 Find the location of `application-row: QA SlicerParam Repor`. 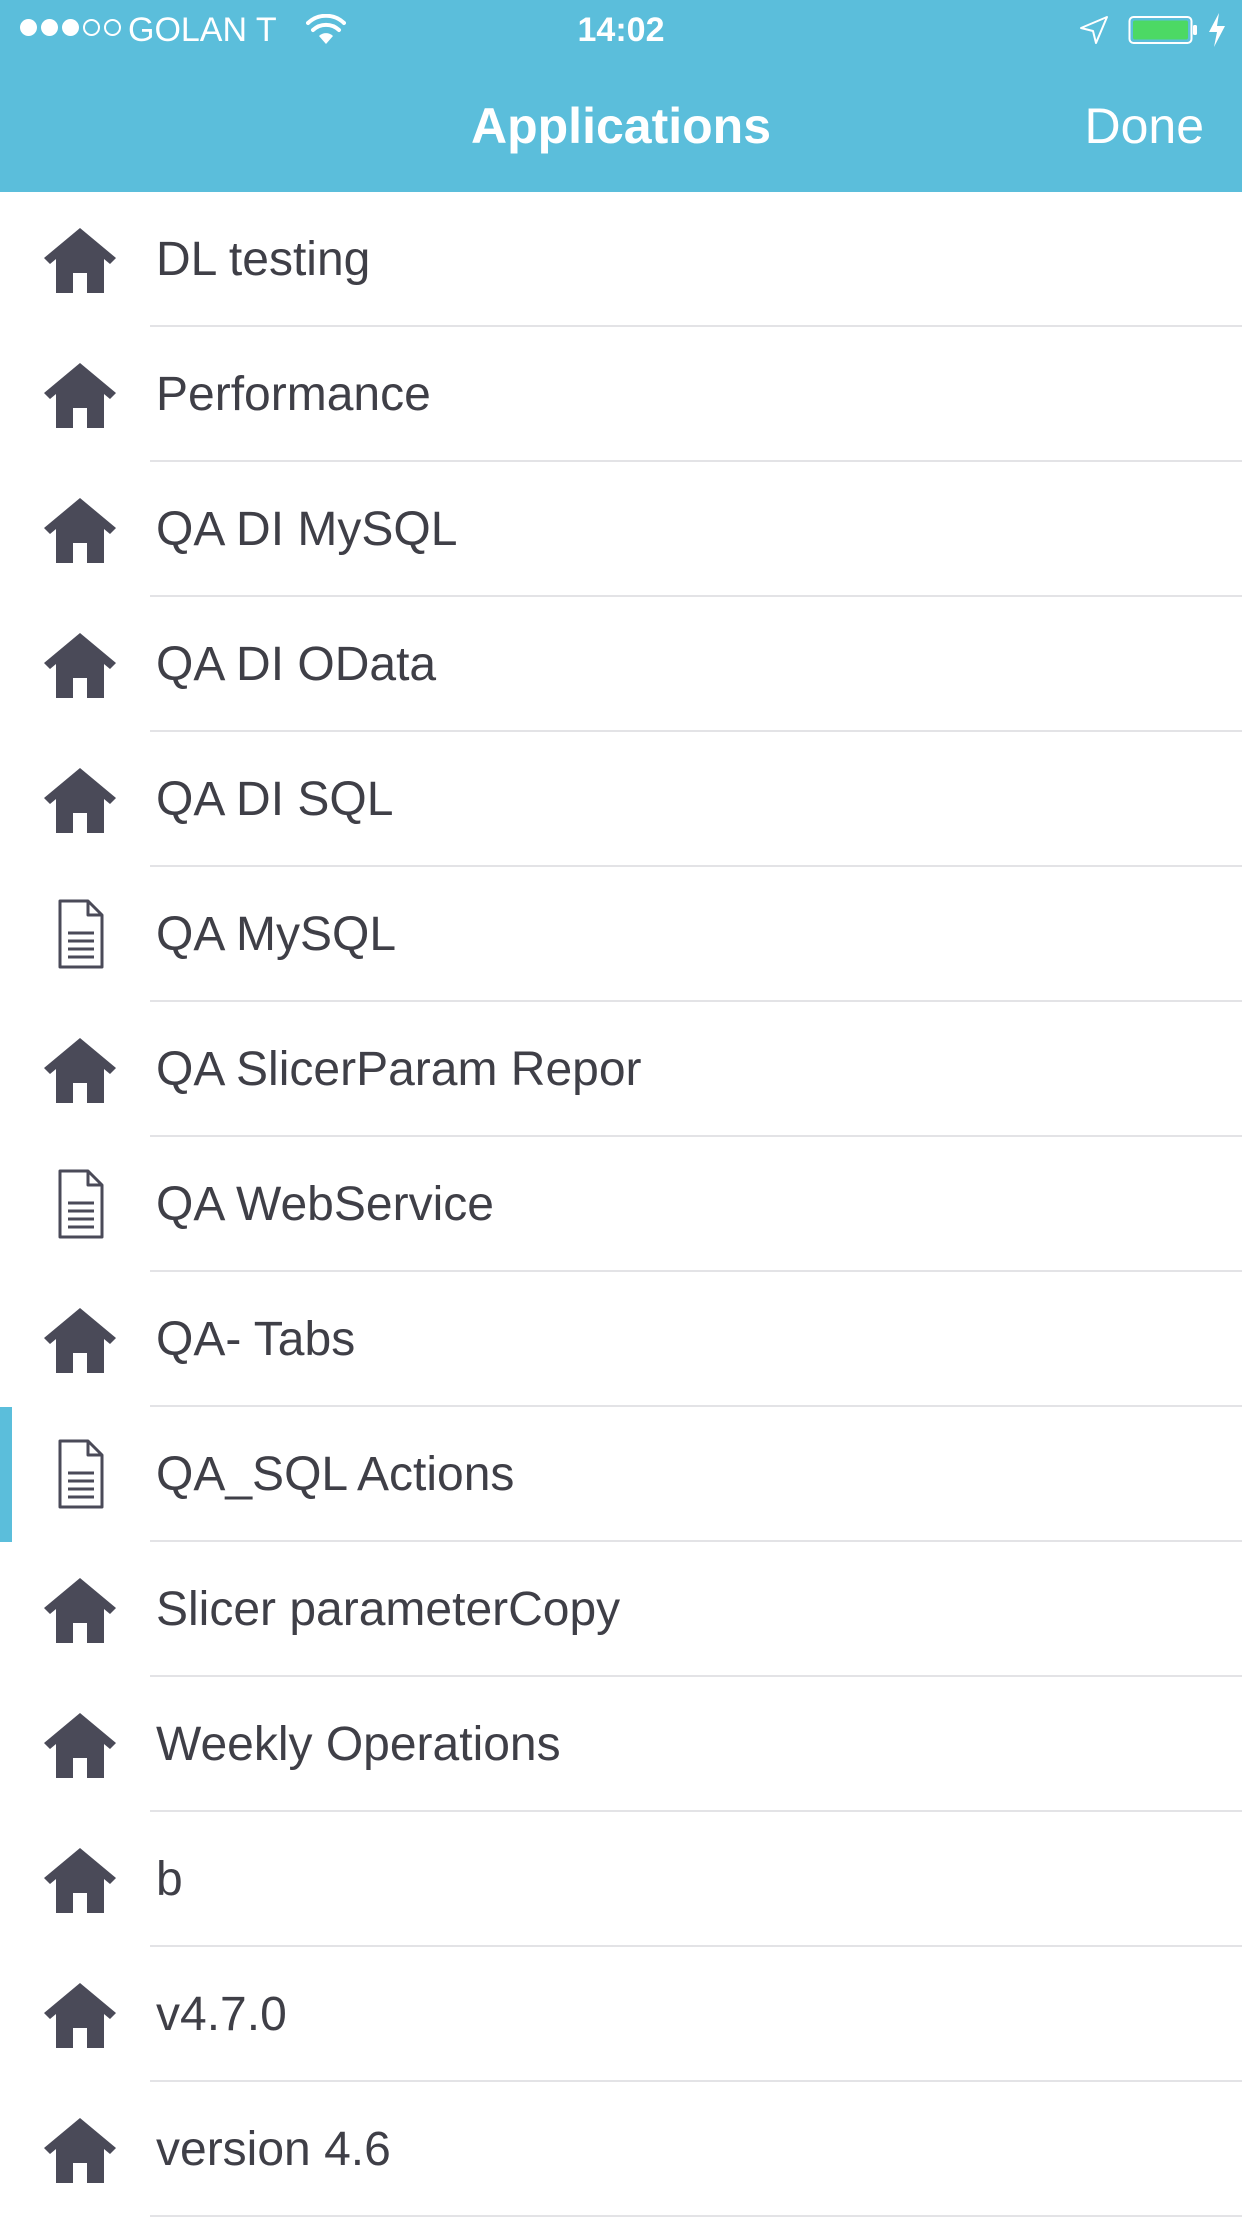

application-row: QA SlicerParam Repor is located at coordinates (621, 1069).